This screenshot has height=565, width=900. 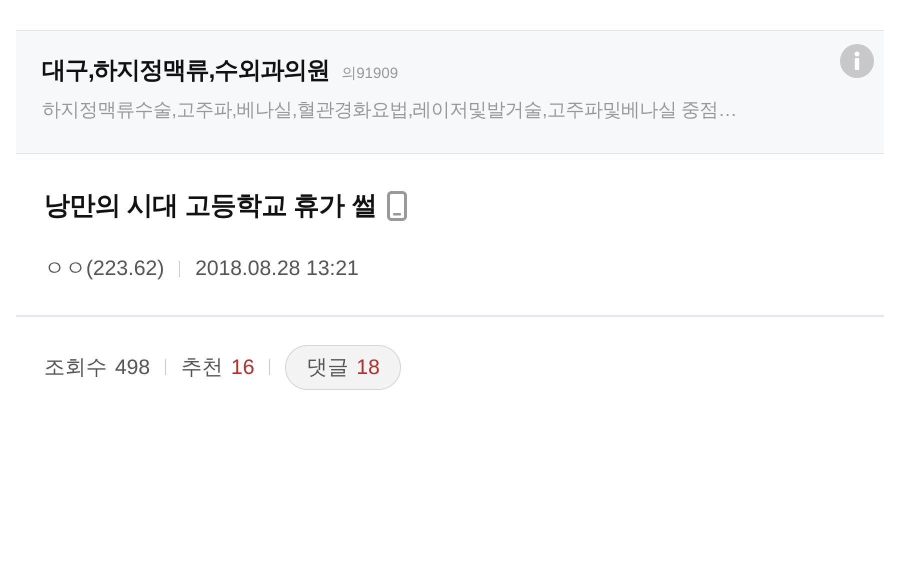 What do you see at coordinates (210, 205) in the screenshot?
I see `post-title: 낭만의 시대 고등학교 휴가 썰` at bounding box center [210, 205].